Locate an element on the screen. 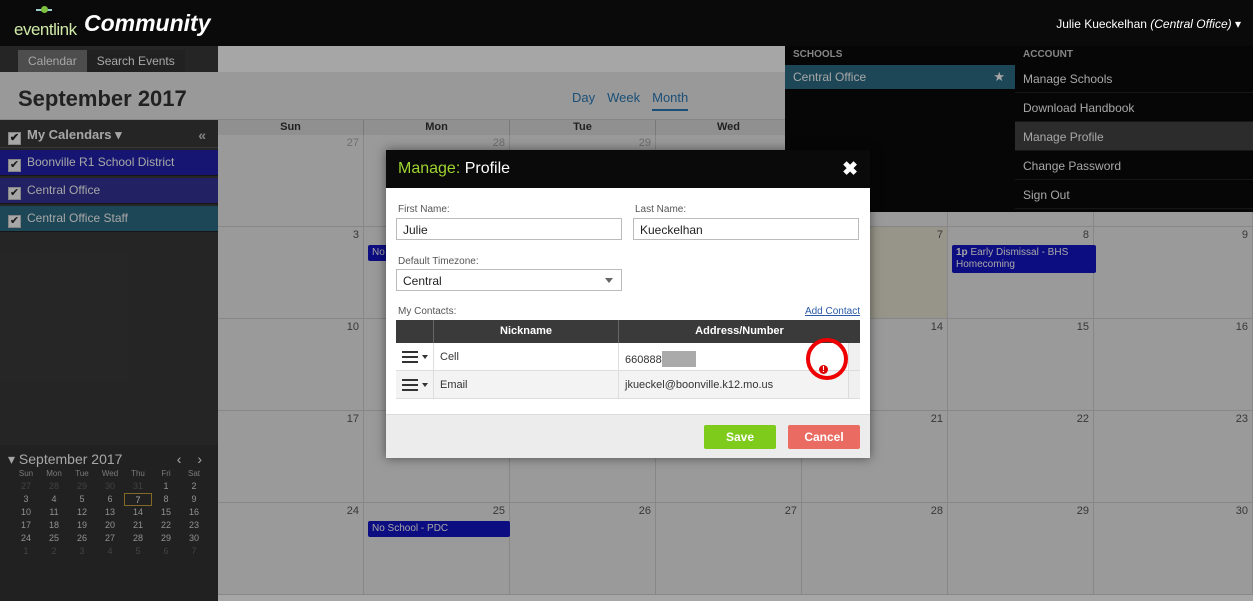 This screenshot has width=1253, height=601. add-contact-link: Add Contact is located at coordinates (832, 311).